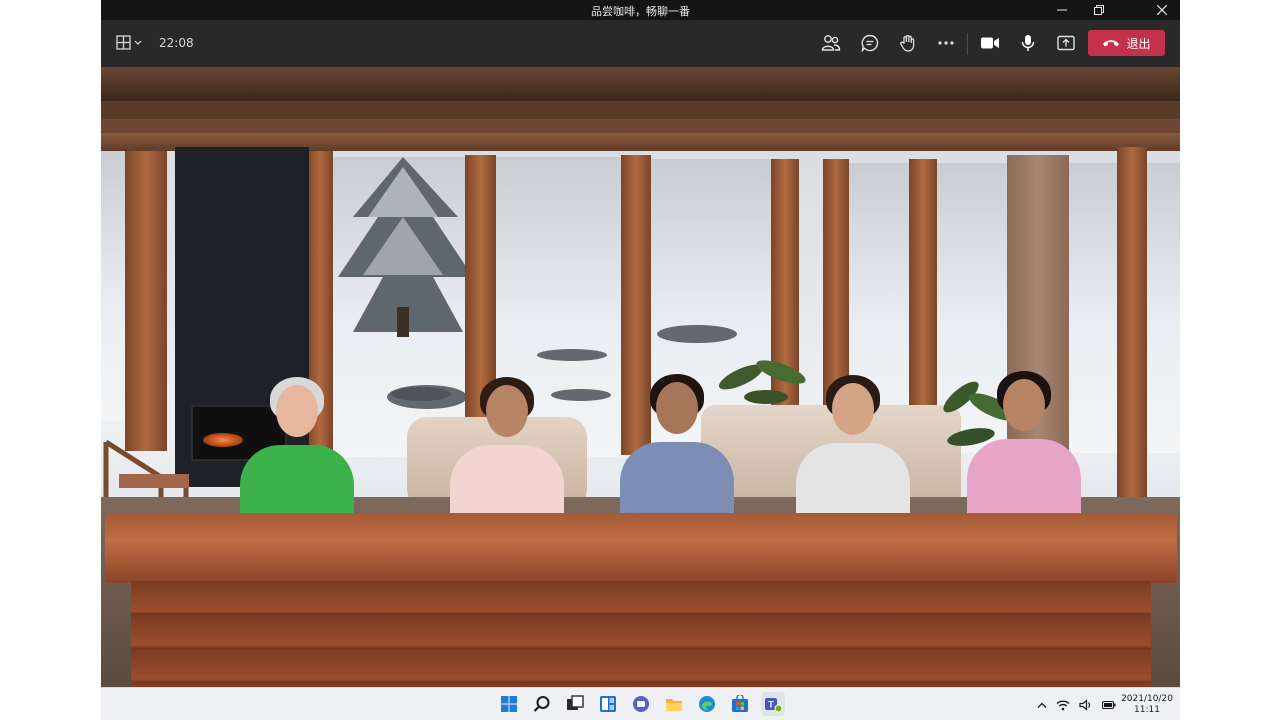 Image resolution: width=1280 pixels, height=720 pixels. Describe the element at coordinates (405, 247) in the screenshot. I see `snowy-tree-image` at that location.